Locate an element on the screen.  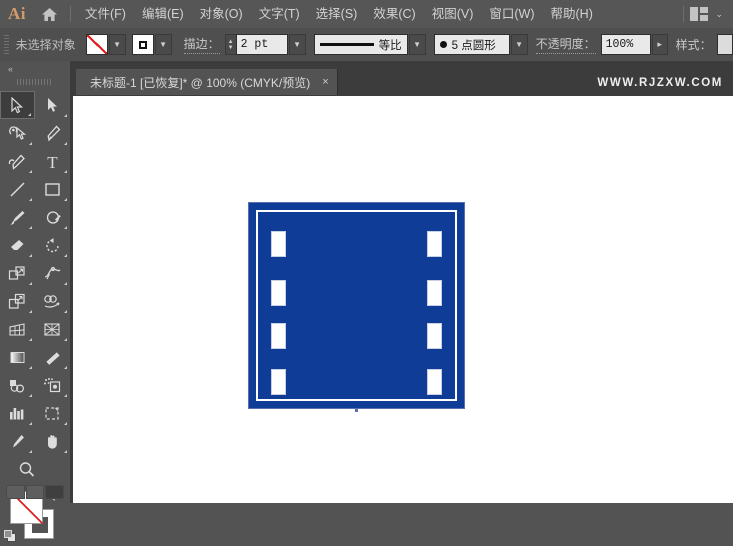
pen-tool is located at coordinates (52, 133).